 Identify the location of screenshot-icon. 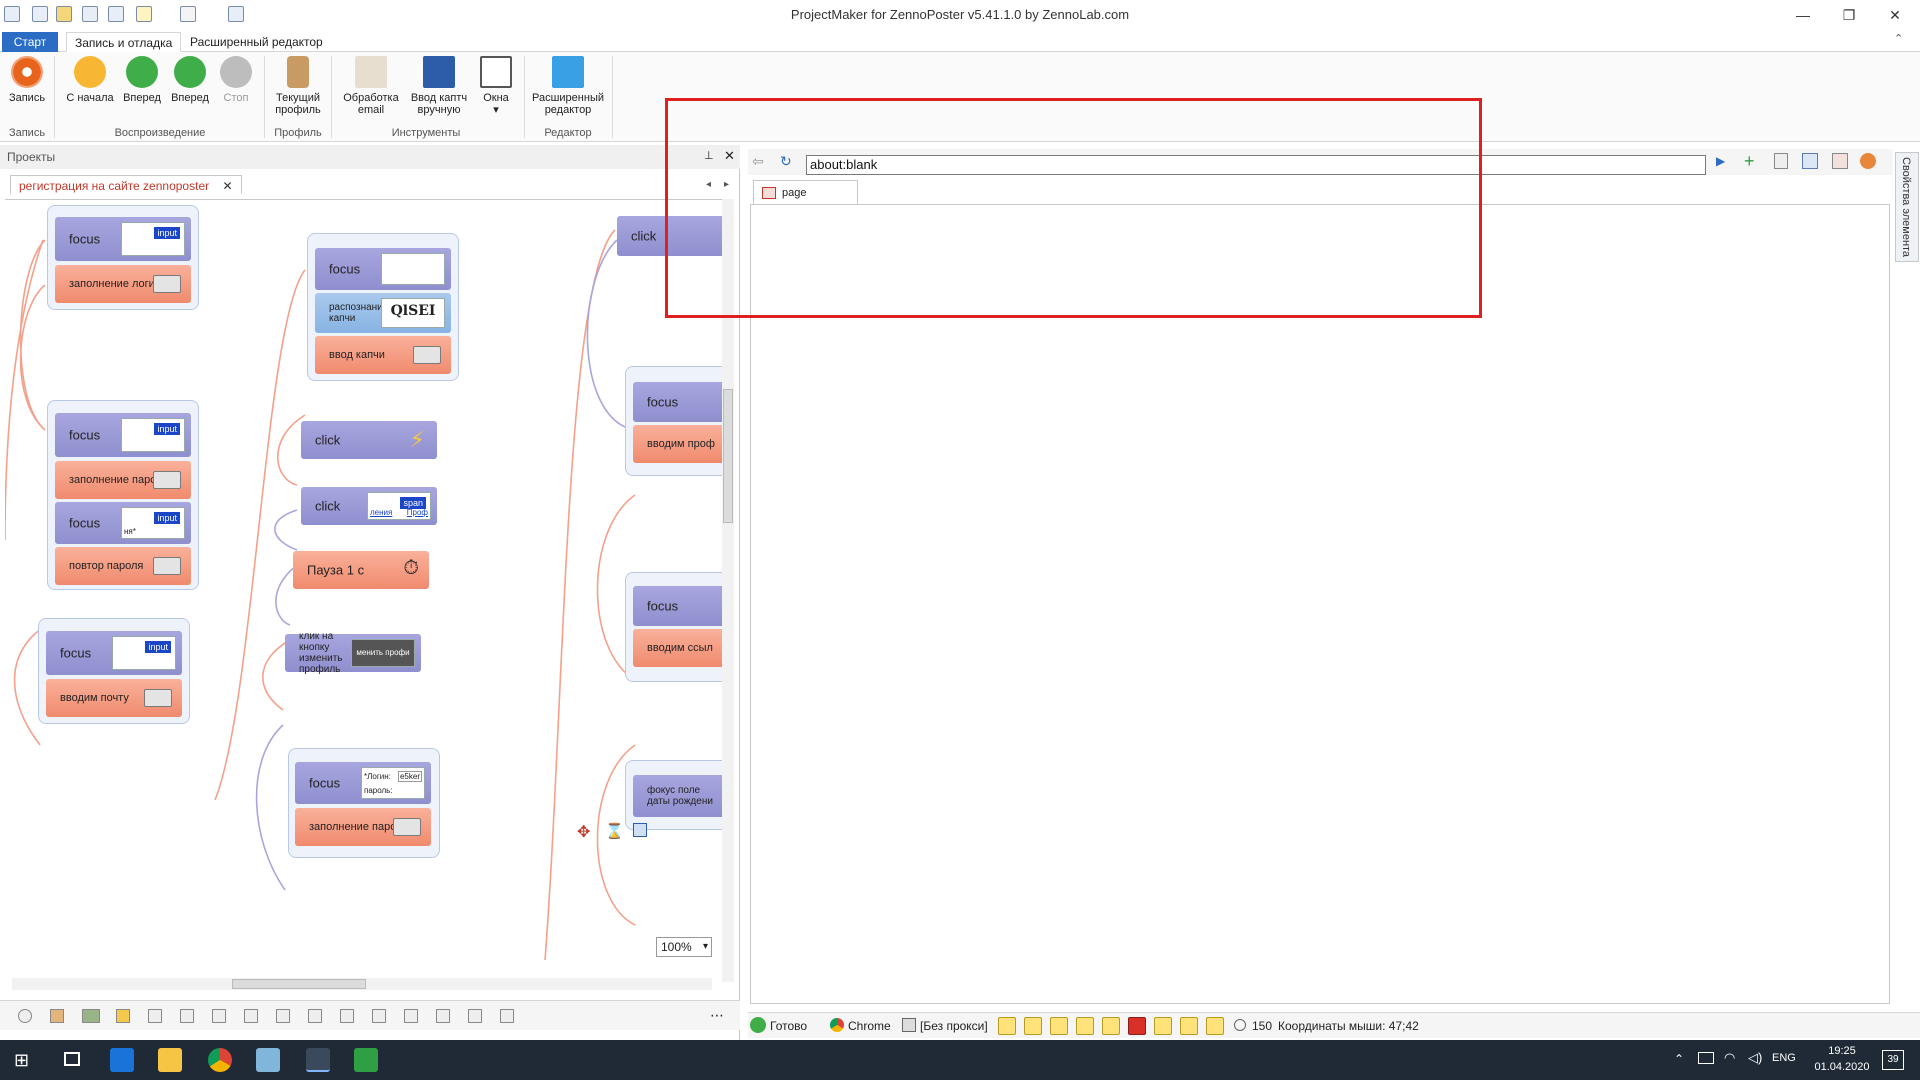
(1810, 161).